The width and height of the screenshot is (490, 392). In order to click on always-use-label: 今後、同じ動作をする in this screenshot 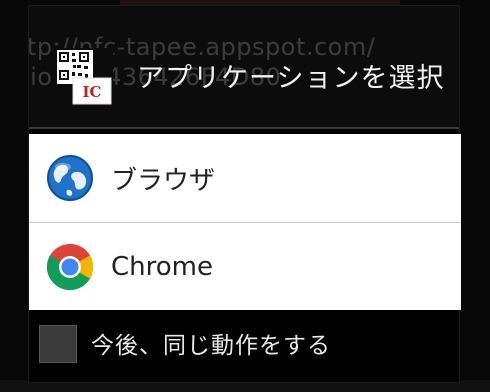, I will do `click(211, 343)`.